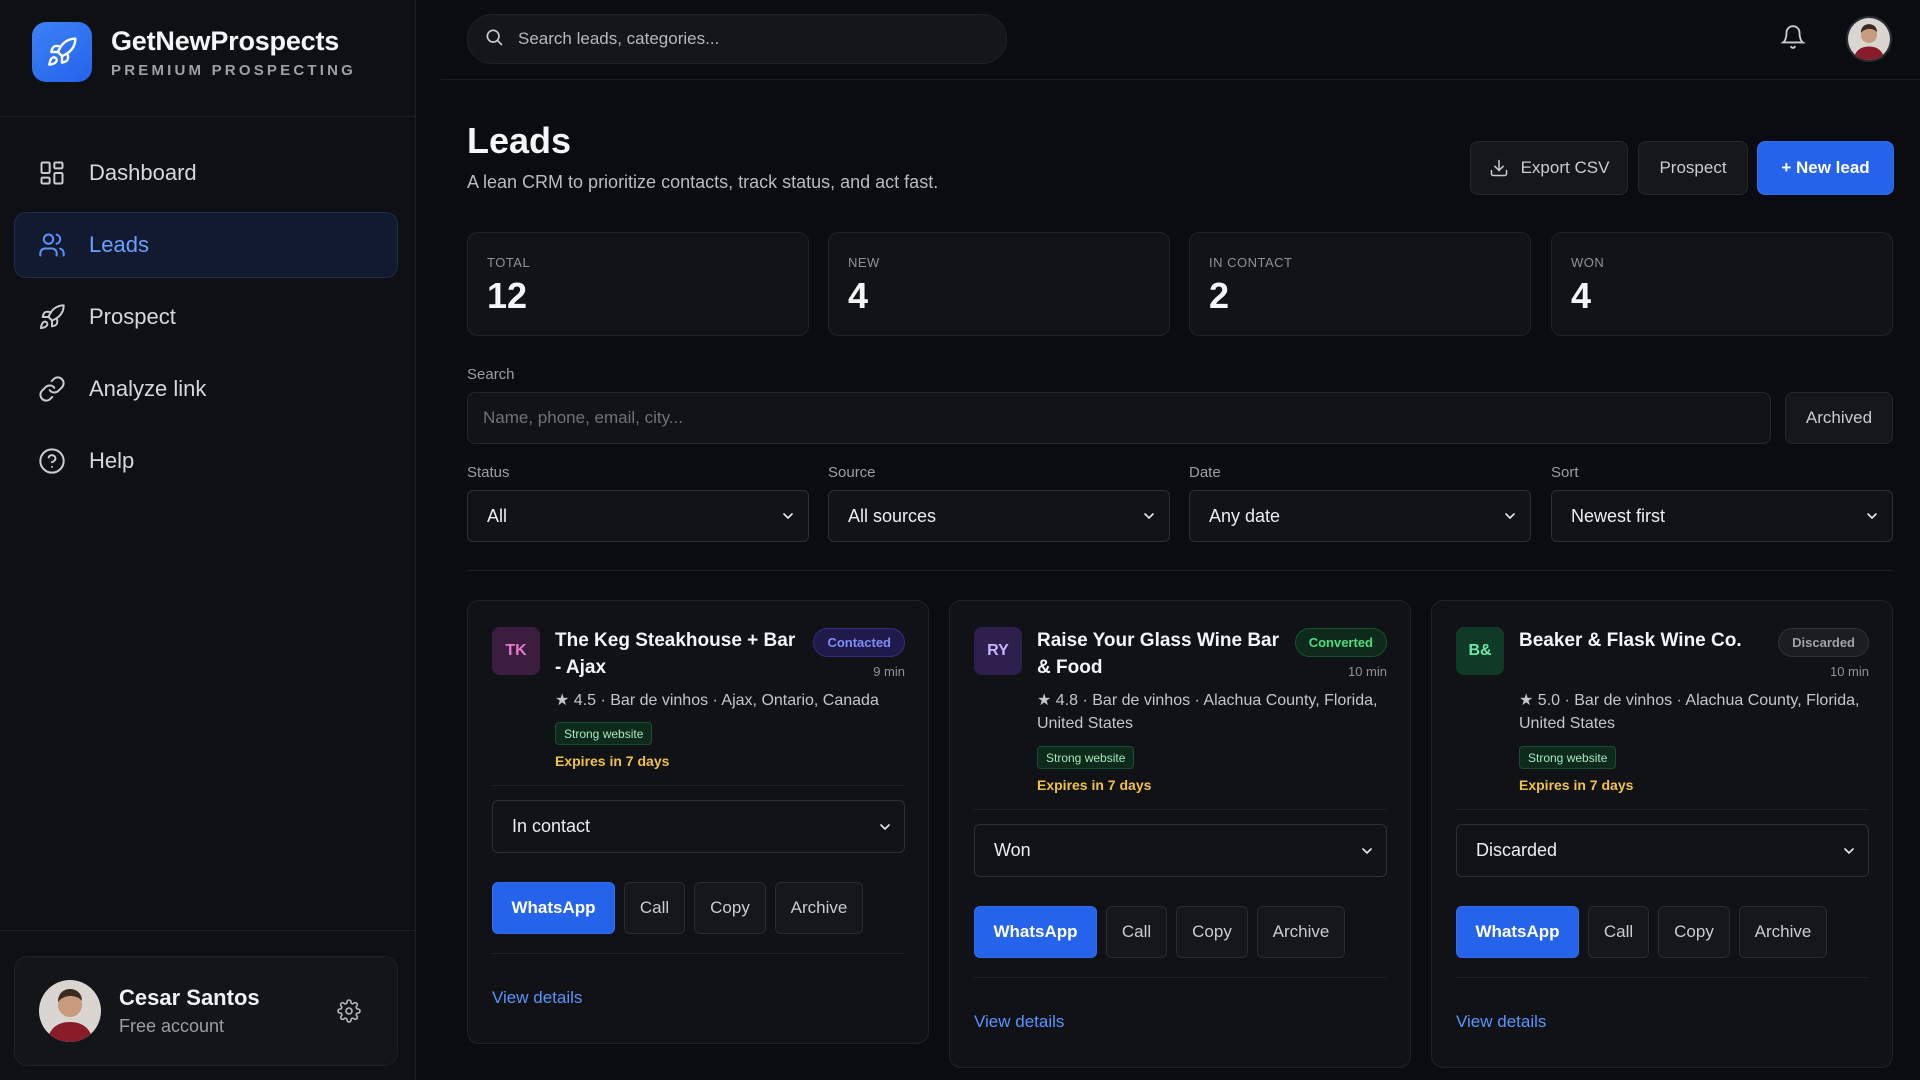 Image resolution: width=1920 pixels, height=1080 pixels. Describe the element at coordinates (206, 461) in the screenshot. I see `sidebar-item-help: Help` at that location.